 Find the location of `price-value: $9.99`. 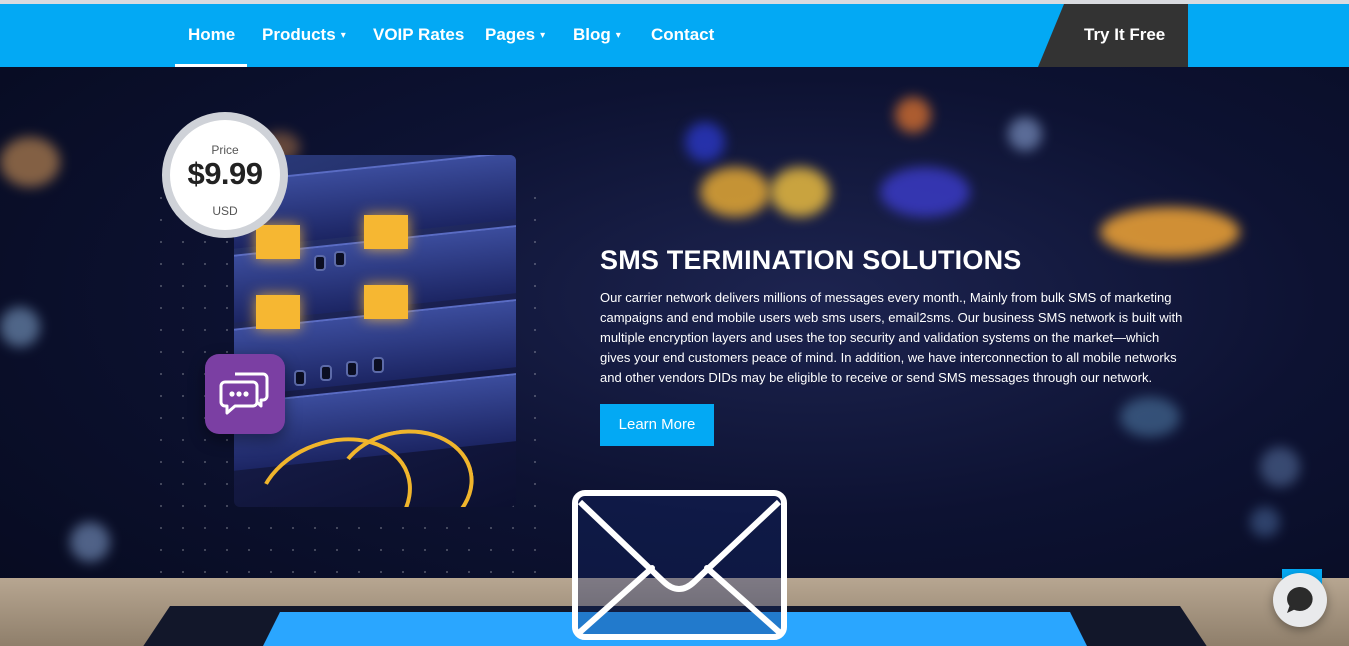

price-value: $9.99 is located at coordinates (225, 173).